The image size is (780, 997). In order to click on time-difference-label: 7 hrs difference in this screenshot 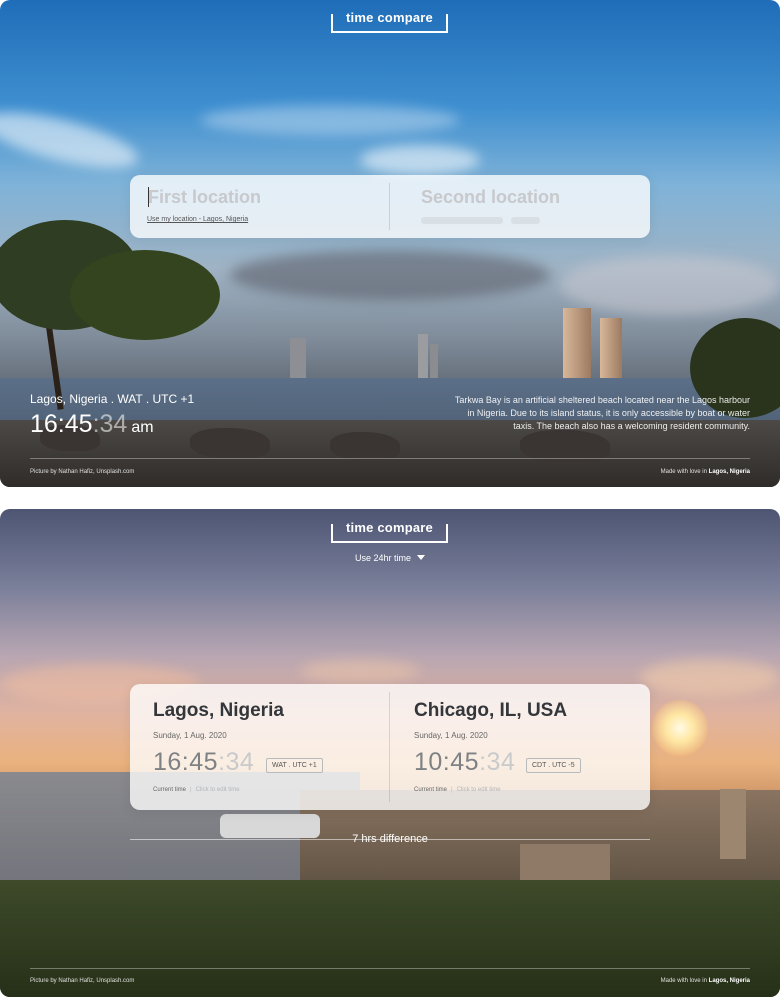, I will do `click(390, 839)`.